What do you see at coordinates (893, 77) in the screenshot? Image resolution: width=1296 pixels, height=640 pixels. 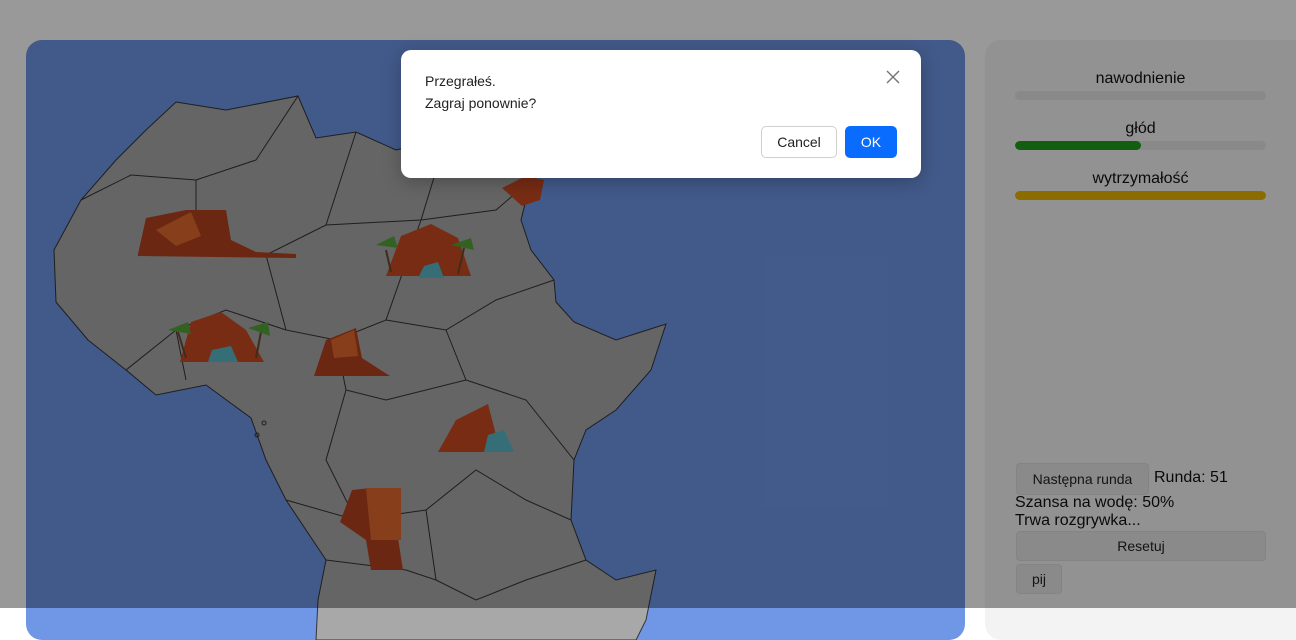 I see `close-icon` at bounding box center [893, 77].